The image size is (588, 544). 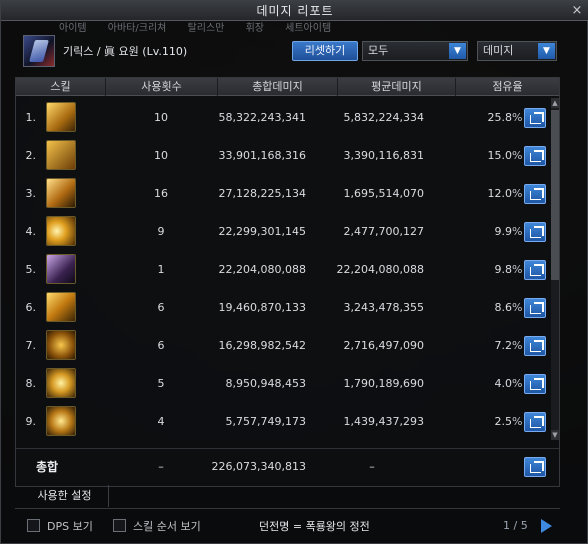 I want to click on filter-value: 모두, so click(x=378, y=50).